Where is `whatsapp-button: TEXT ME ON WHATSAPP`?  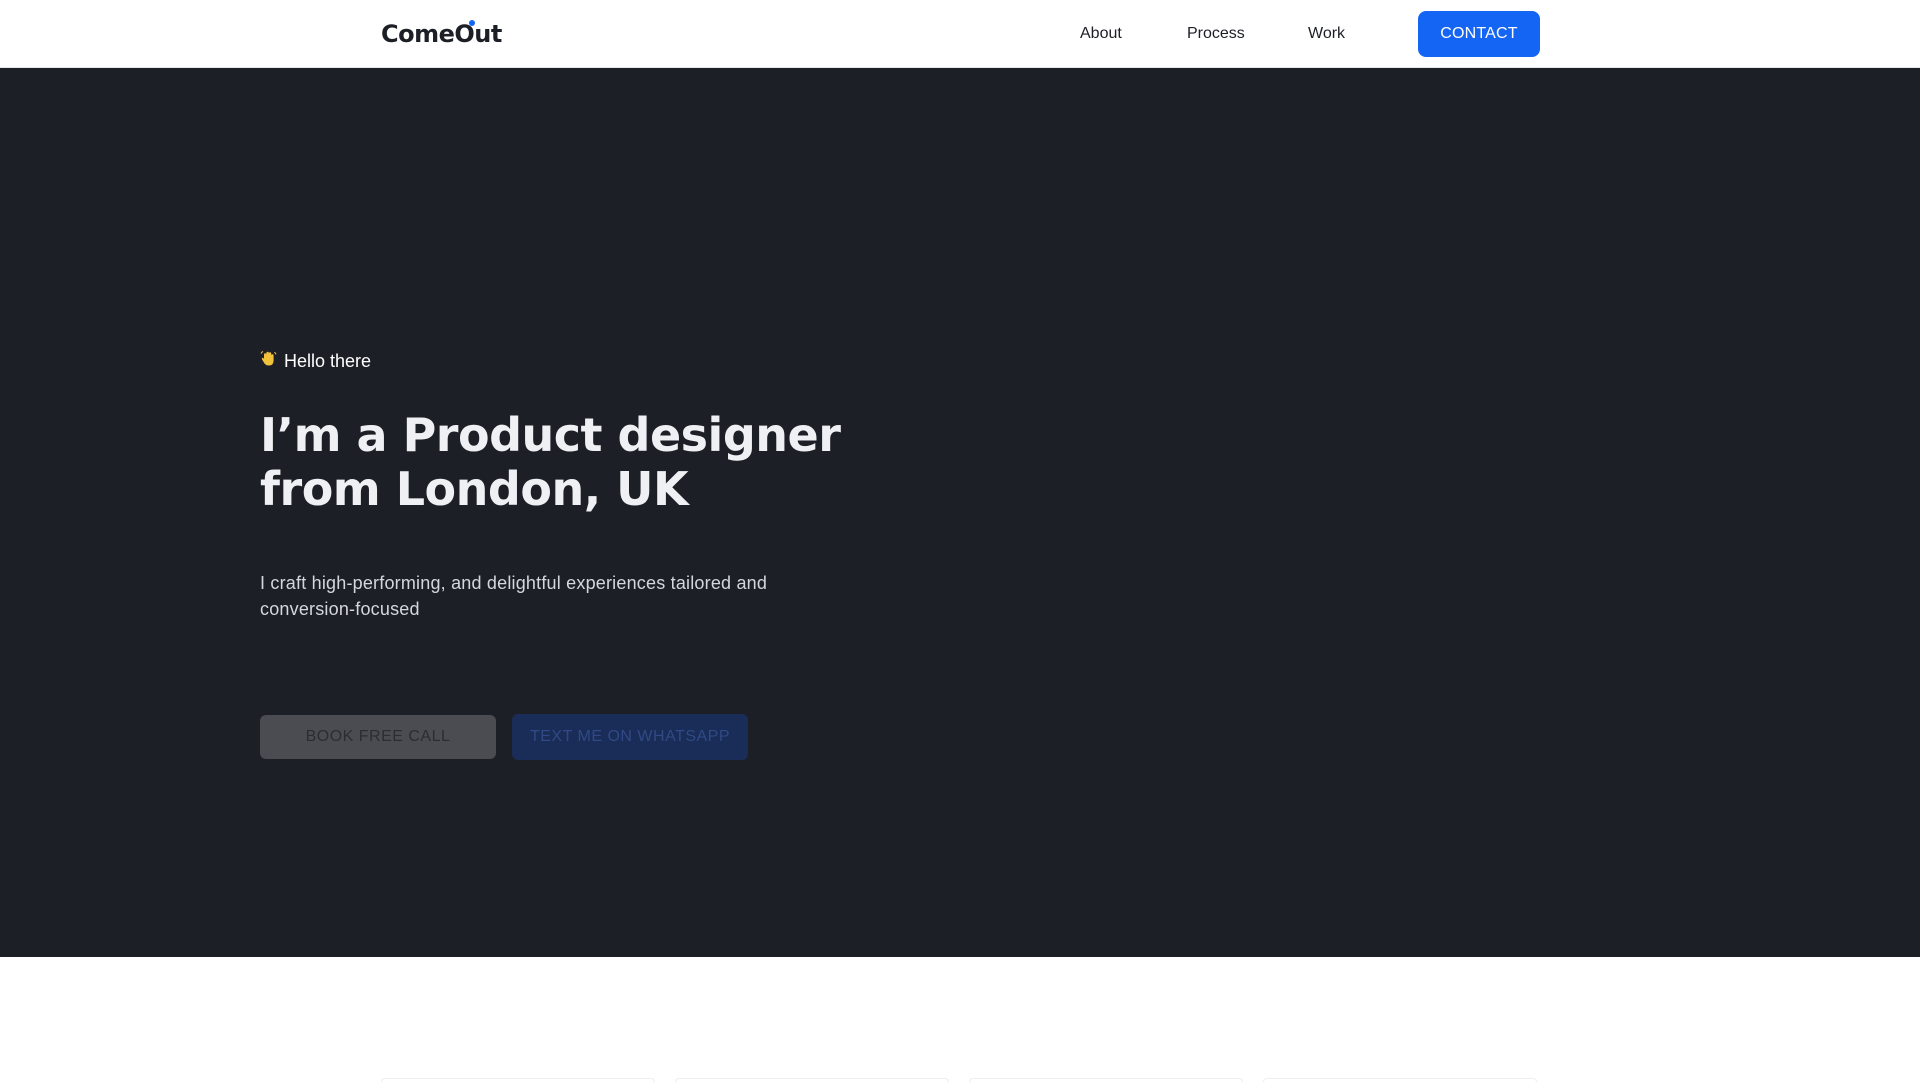
whatsapp-button: TEXT ME ON WHATSAPP is located at coordinates (630, 737).